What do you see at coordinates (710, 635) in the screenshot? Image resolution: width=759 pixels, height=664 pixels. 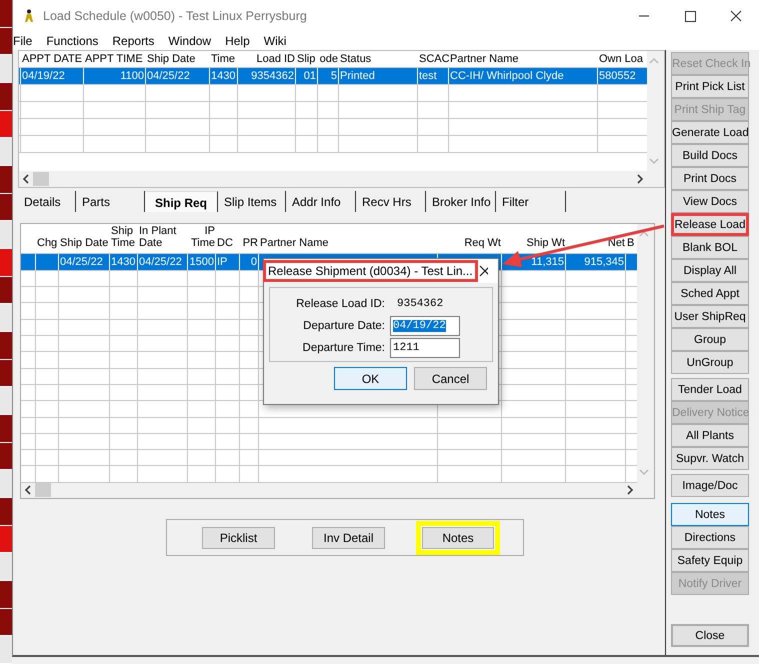 I see `close-button: Close` at bounding box center [710, 635].